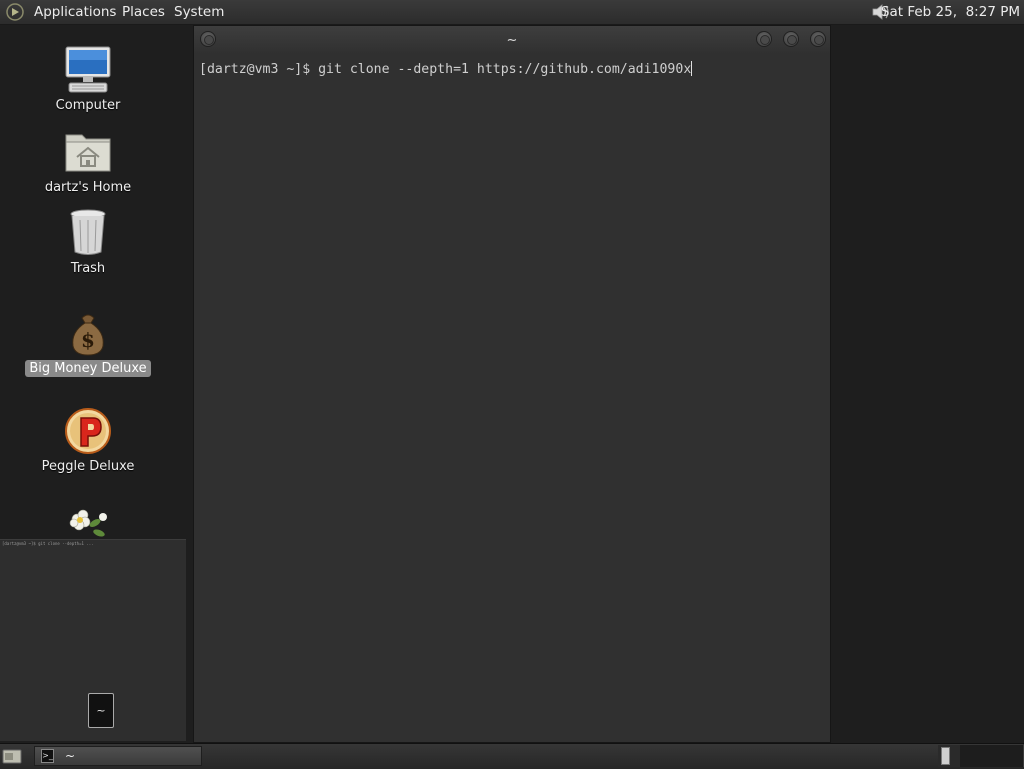  What do you see at coordinates (118, 756) in the screenshot?
I see `taskbar-terminal-button: >_ ~` at bounding box center [118, 756].